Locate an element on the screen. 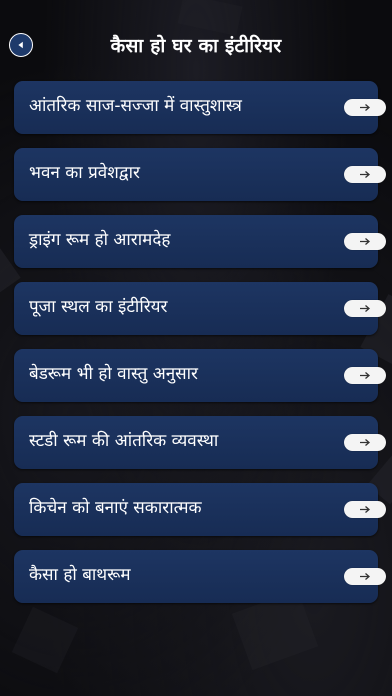  menu-item-label: पूजा स्थल का इंटीरियर is located at coordinates (98, 307).